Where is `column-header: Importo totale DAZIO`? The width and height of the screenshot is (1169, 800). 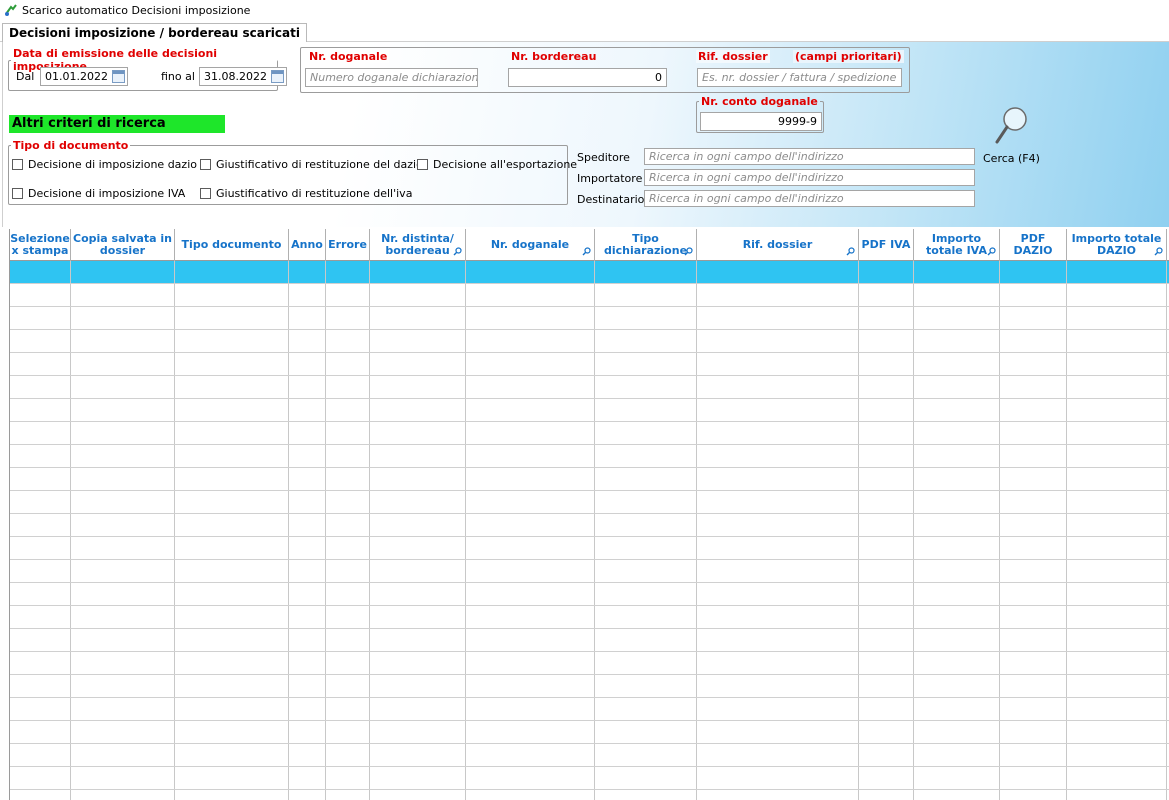 column-header: Importo totale DAZIO is located at coordinates (1117, 245).